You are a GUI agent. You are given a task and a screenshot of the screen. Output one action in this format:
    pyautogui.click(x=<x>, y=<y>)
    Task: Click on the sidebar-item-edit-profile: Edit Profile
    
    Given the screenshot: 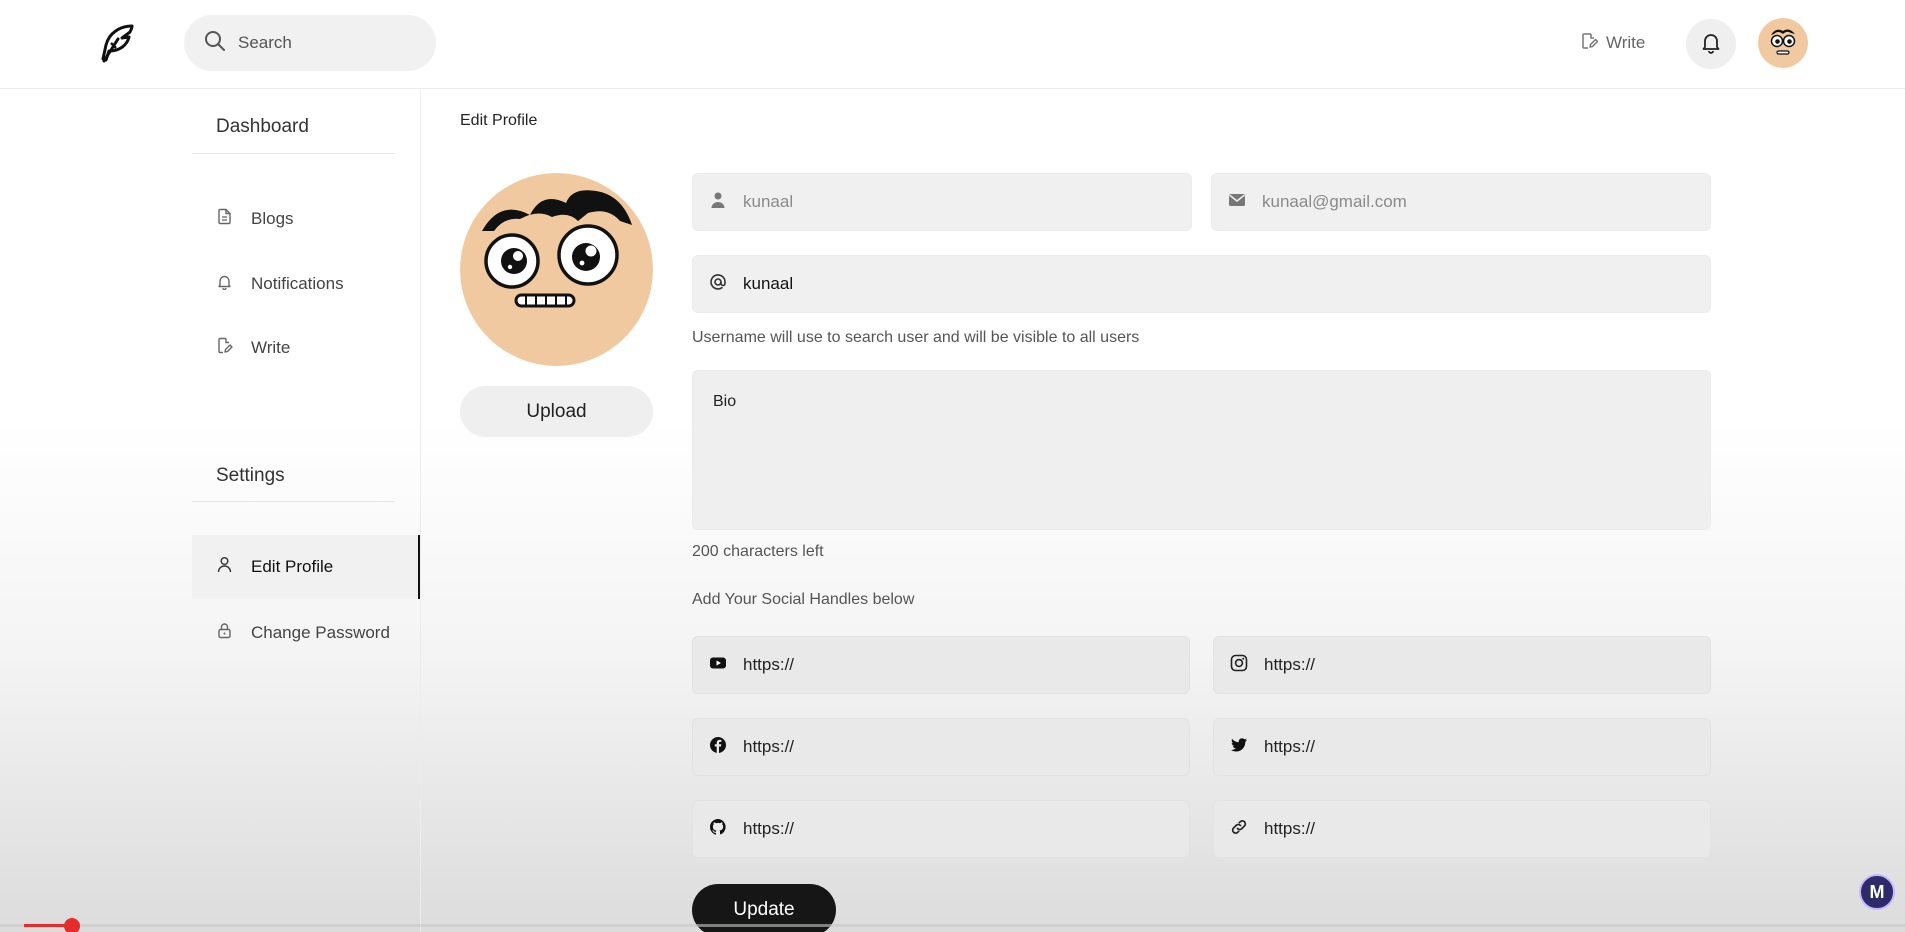 What is the action you would take?
    pyautogui.click(x=306, y=567)
    